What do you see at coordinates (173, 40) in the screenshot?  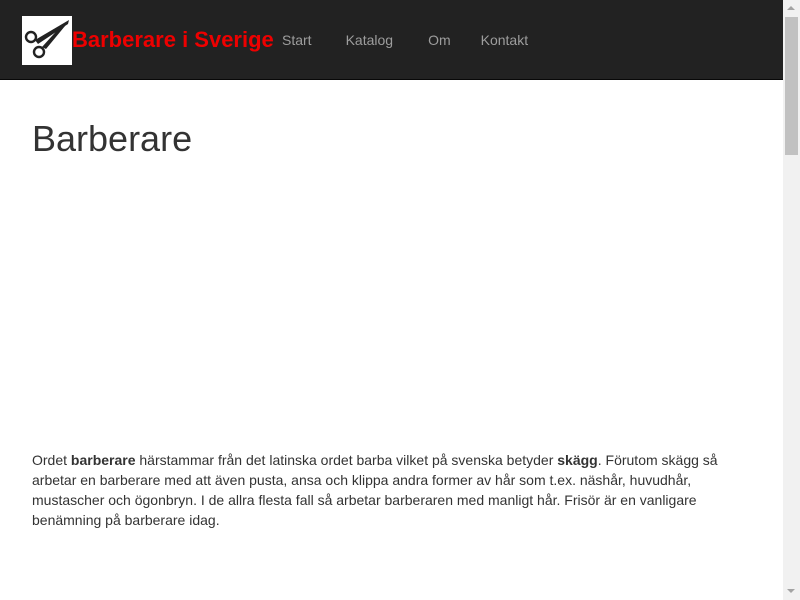 I see `brand-link: Barberare i Sverige` at bounding box center [173, 40].